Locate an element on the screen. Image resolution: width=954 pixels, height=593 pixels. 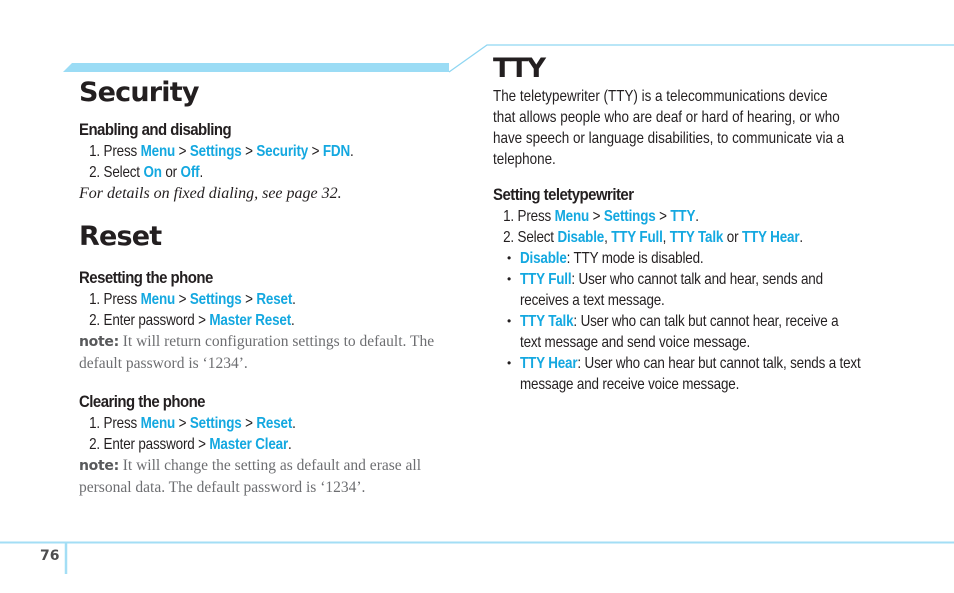
step-item: 2. Select On or Off. is located at coordinates (238, 172).